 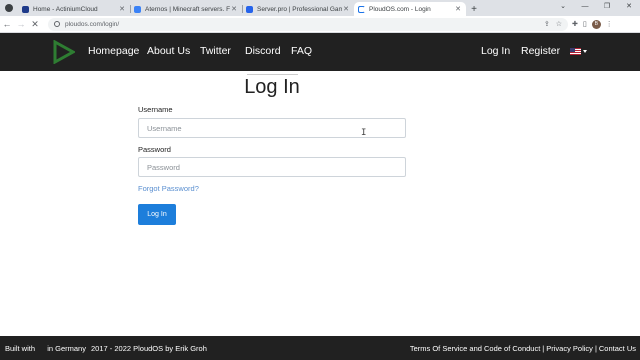 What do you see at coordinates (617, 348) in the screenshot?
I see `contact-us-link: Contact Us` at bounding box center [617, 348].